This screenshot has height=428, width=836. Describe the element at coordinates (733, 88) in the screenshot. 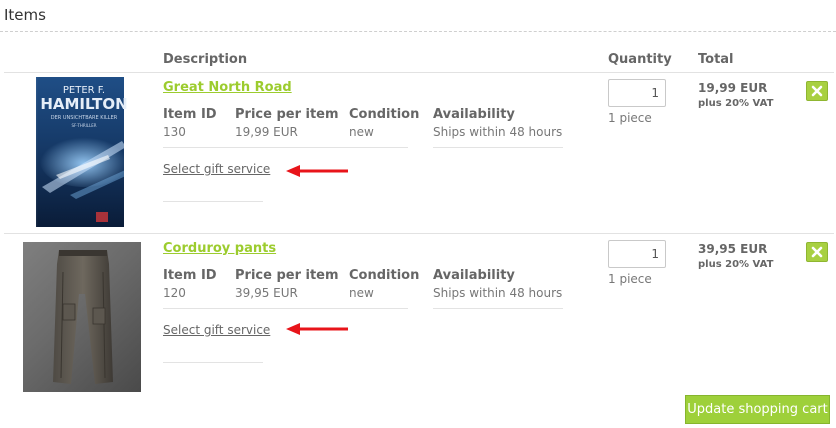

I see `total-price: 19,99 EUR` at that location.